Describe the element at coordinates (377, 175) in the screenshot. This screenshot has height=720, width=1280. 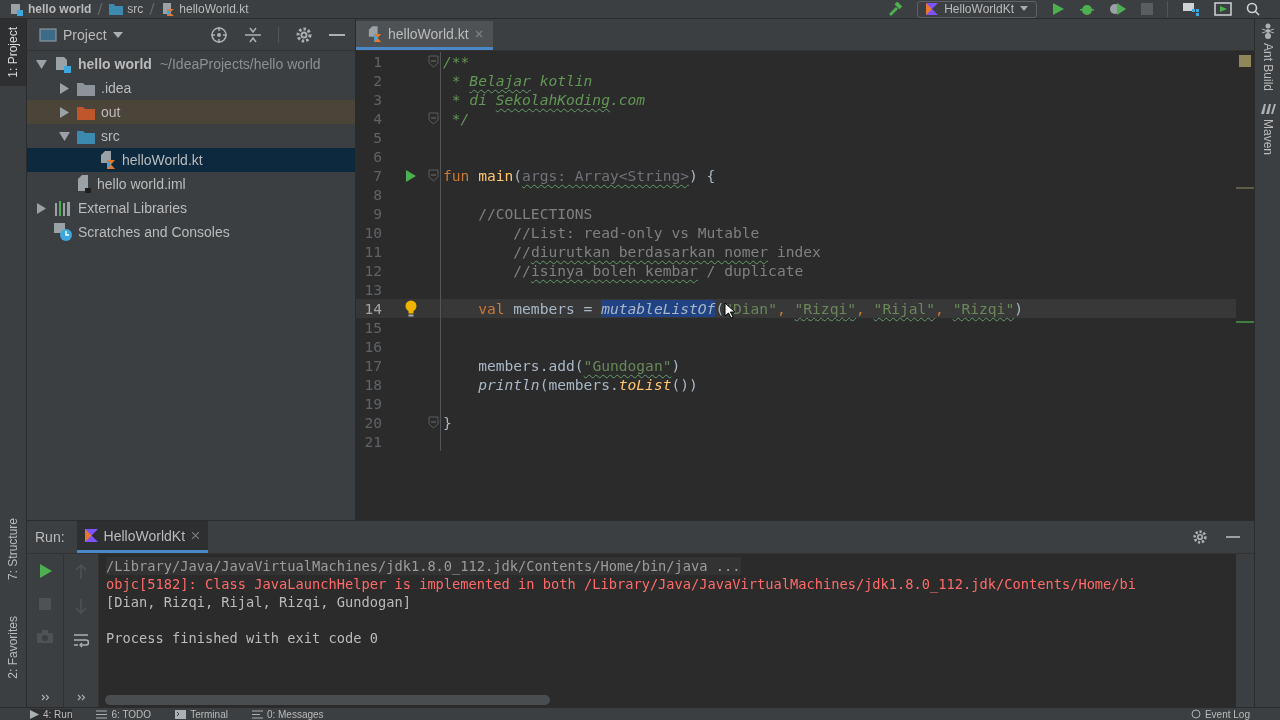
I see `line-number: 7` at that location.